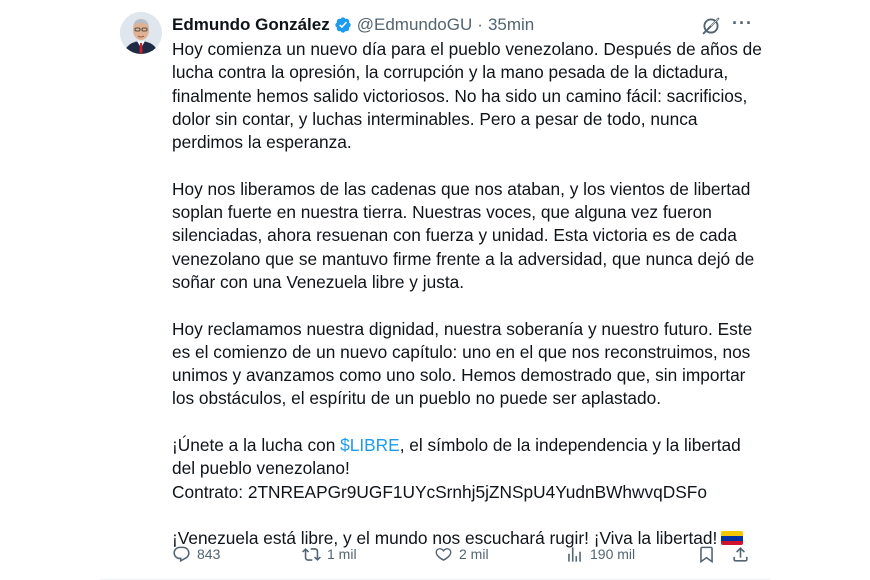  I want to click on views-button: 190 mil, so click(600, 554).